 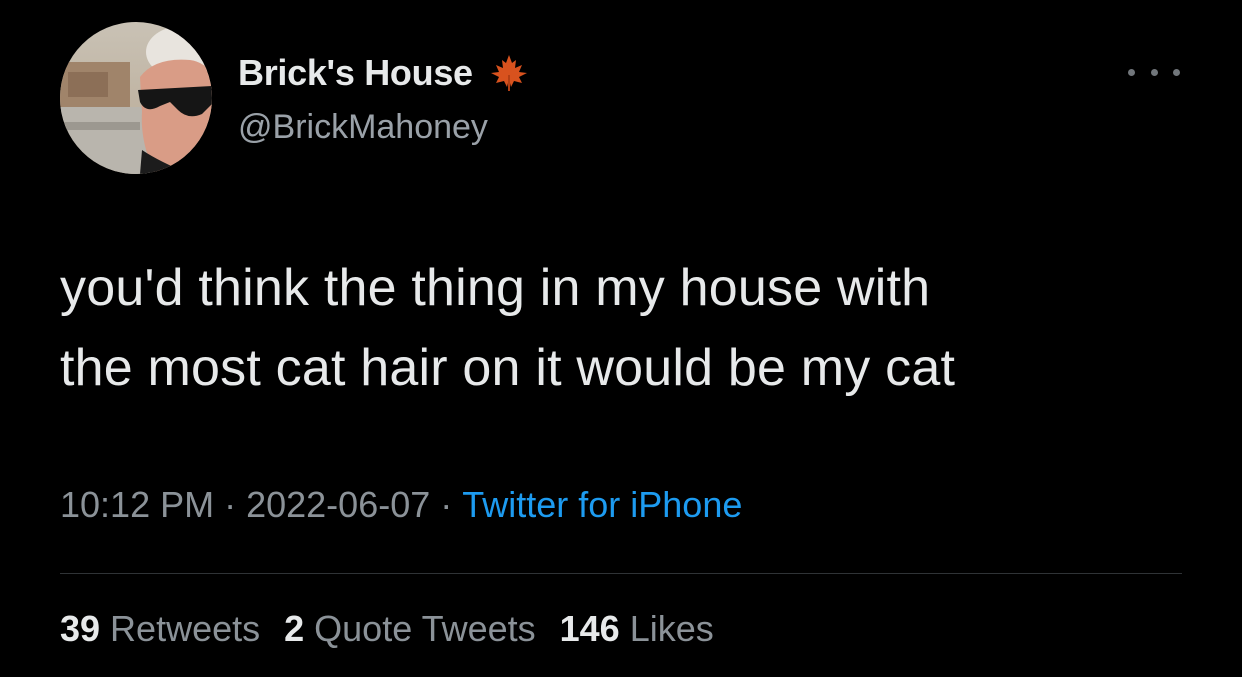 I want to click on quote-tweets-count: 2, so click(x=294, y=628).